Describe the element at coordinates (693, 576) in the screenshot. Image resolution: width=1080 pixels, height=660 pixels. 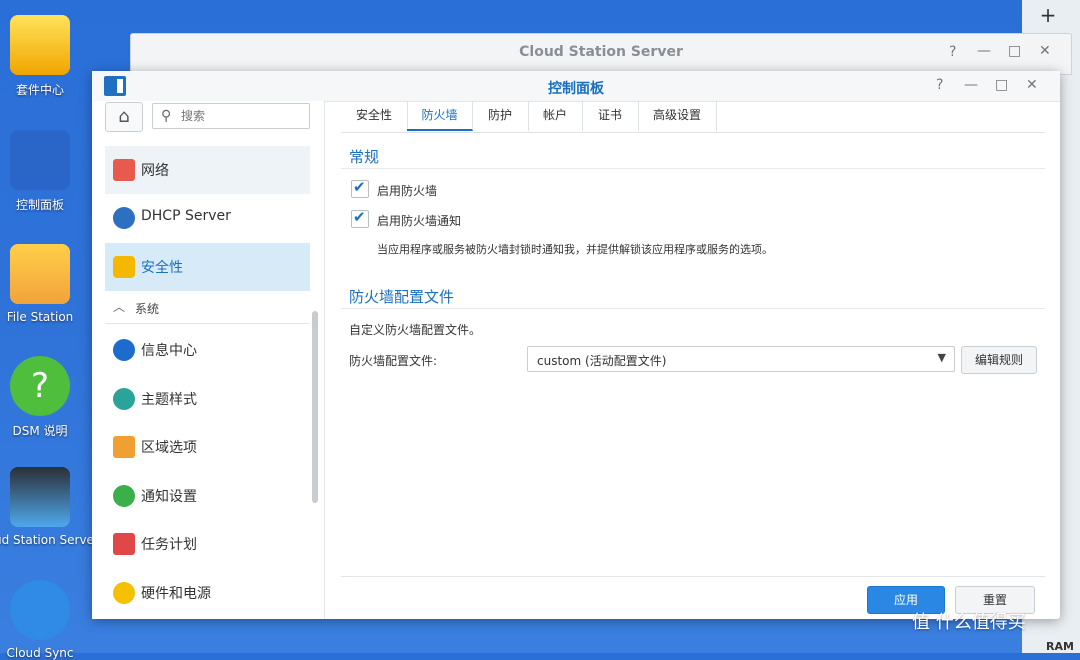
I see `footer-divider` at that location.